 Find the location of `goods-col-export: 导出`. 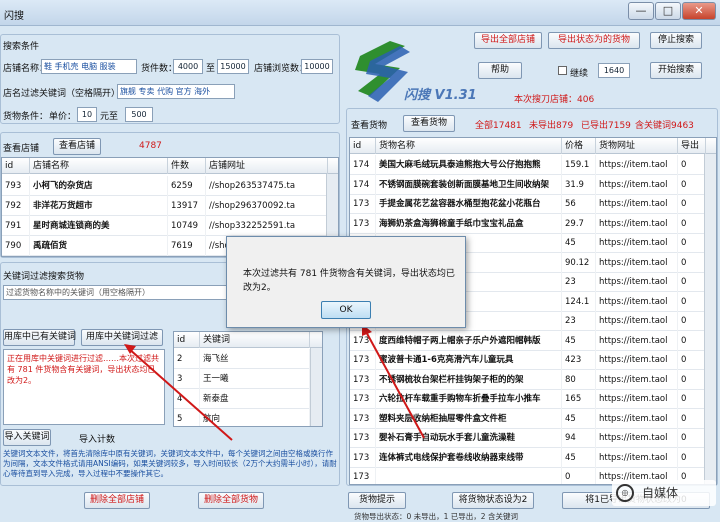

goods-col-export: 导出 is located at coordinates (692, 146).